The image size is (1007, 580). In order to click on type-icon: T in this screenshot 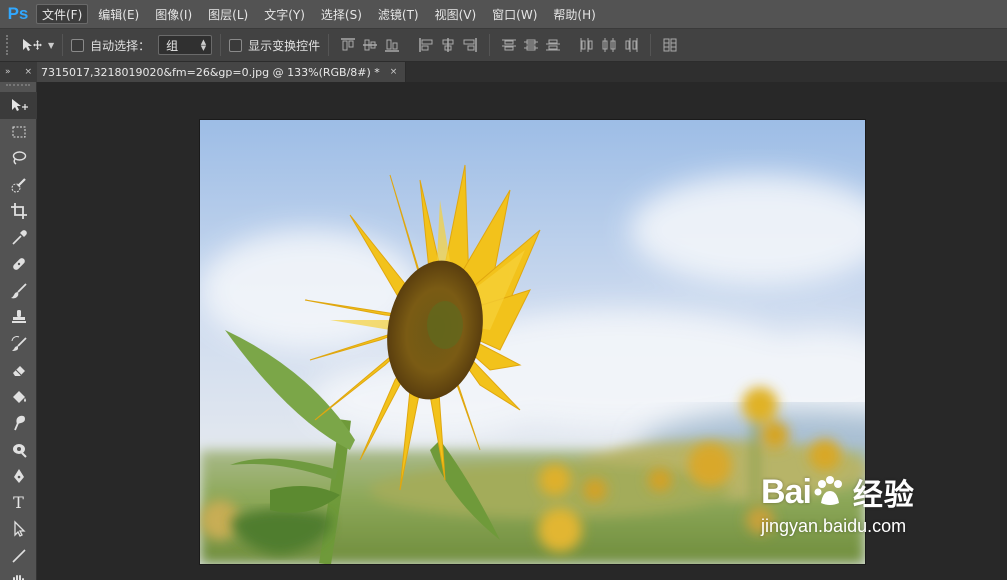, I will do `click(18, 503)`.